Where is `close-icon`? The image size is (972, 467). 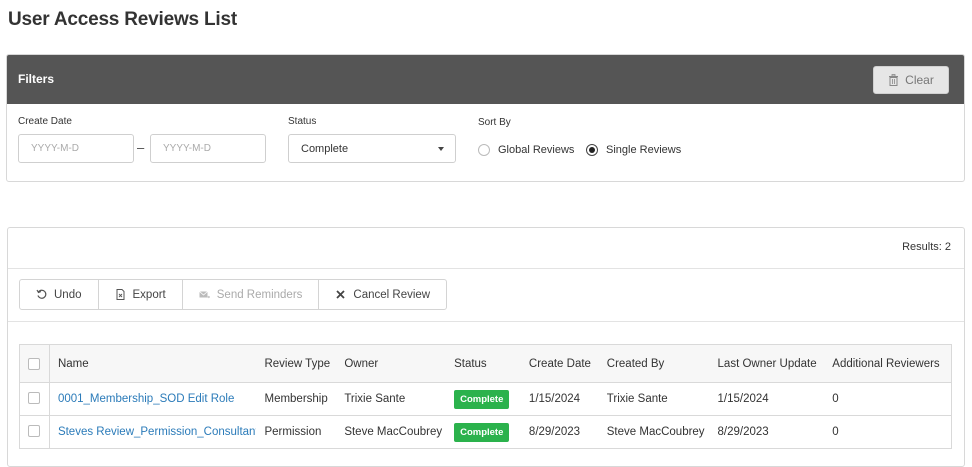 close-icon is located at coordinates (341, 294).